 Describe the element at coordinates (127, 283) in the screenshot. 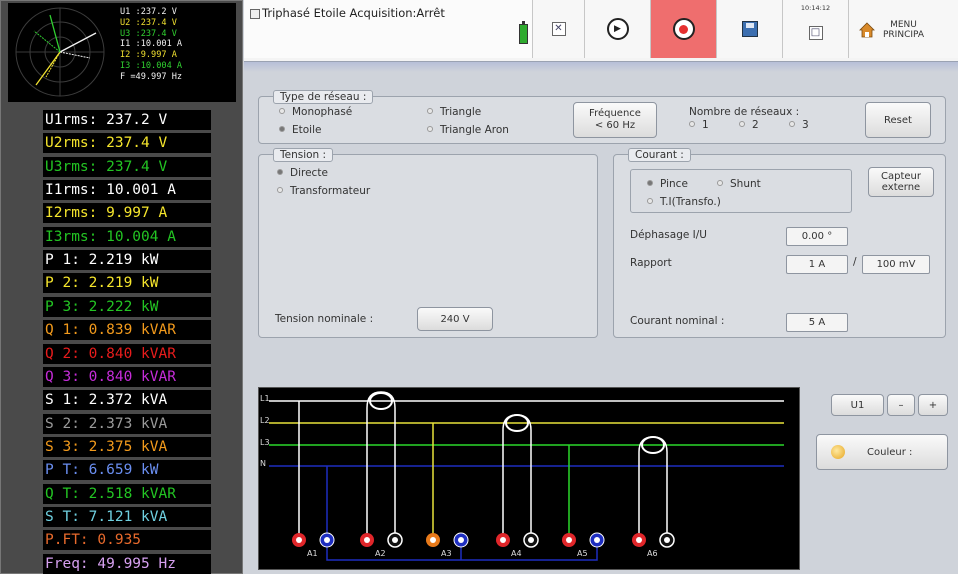

I see `measurement-value: P 2: 2.219 kW` at that location.